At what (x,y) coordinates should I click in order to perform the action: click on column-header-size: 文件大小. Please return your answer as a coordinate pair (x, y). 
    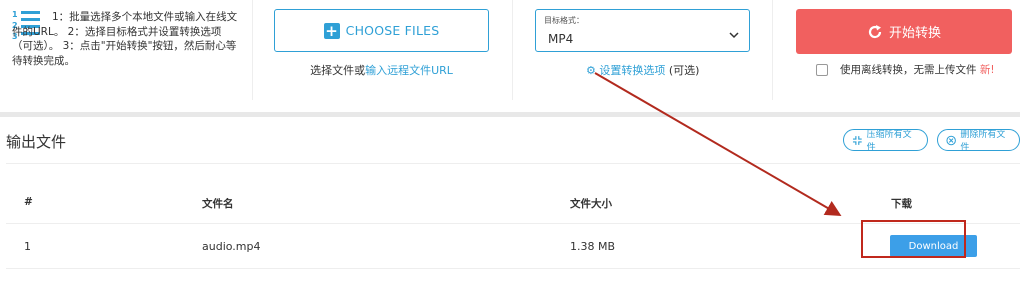
    Looking at the image, I should click on (591, 204).